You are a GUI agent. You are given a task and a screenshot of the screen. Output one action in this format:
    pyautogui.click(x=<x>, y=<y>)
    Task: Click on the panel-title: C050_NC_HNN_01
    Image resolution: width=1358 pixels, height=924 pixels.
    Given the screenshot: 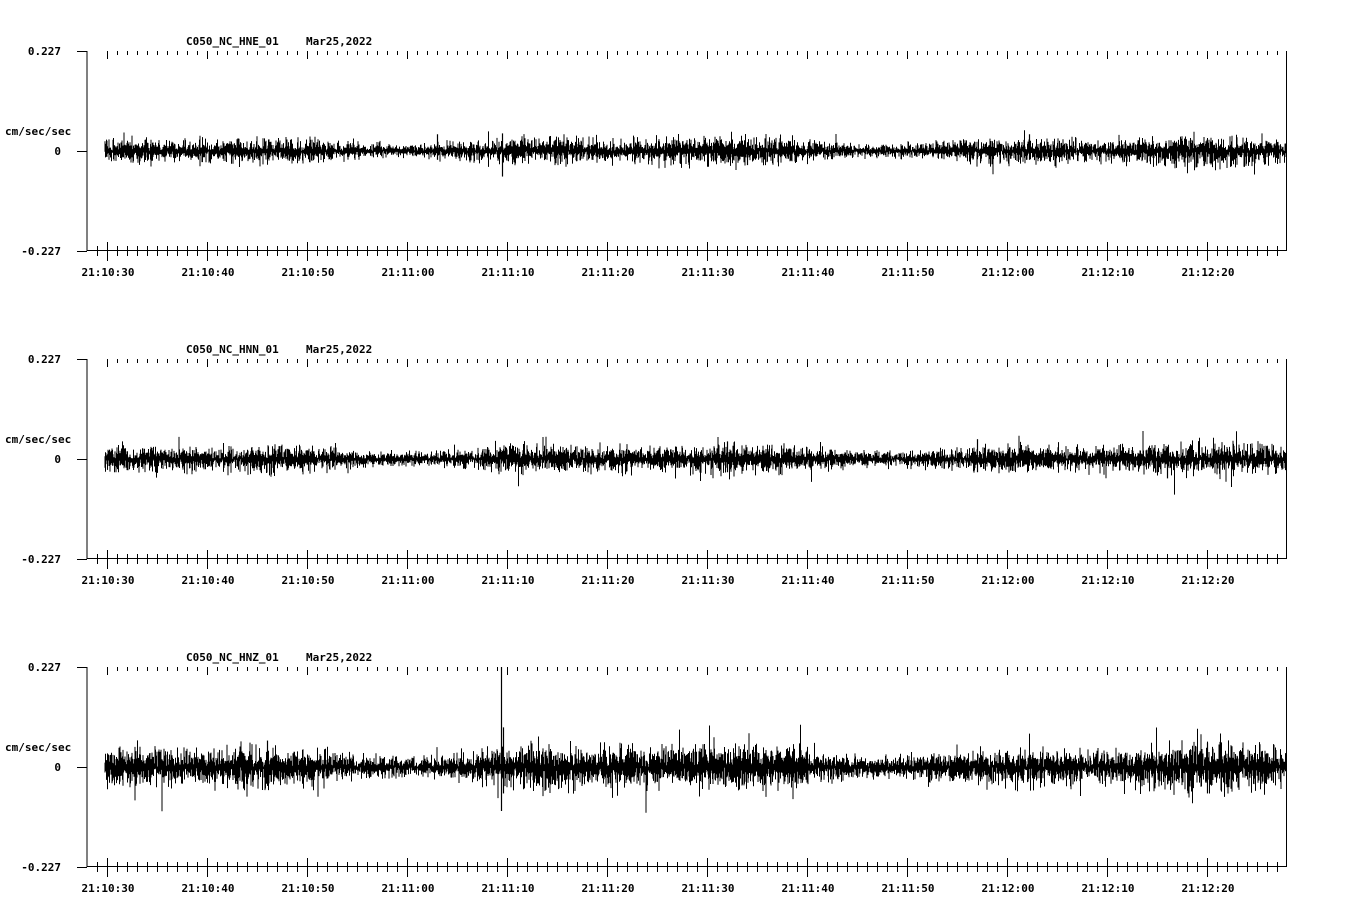 What is the action you would take?
    pyautogui.click(x=232, y=349)
    